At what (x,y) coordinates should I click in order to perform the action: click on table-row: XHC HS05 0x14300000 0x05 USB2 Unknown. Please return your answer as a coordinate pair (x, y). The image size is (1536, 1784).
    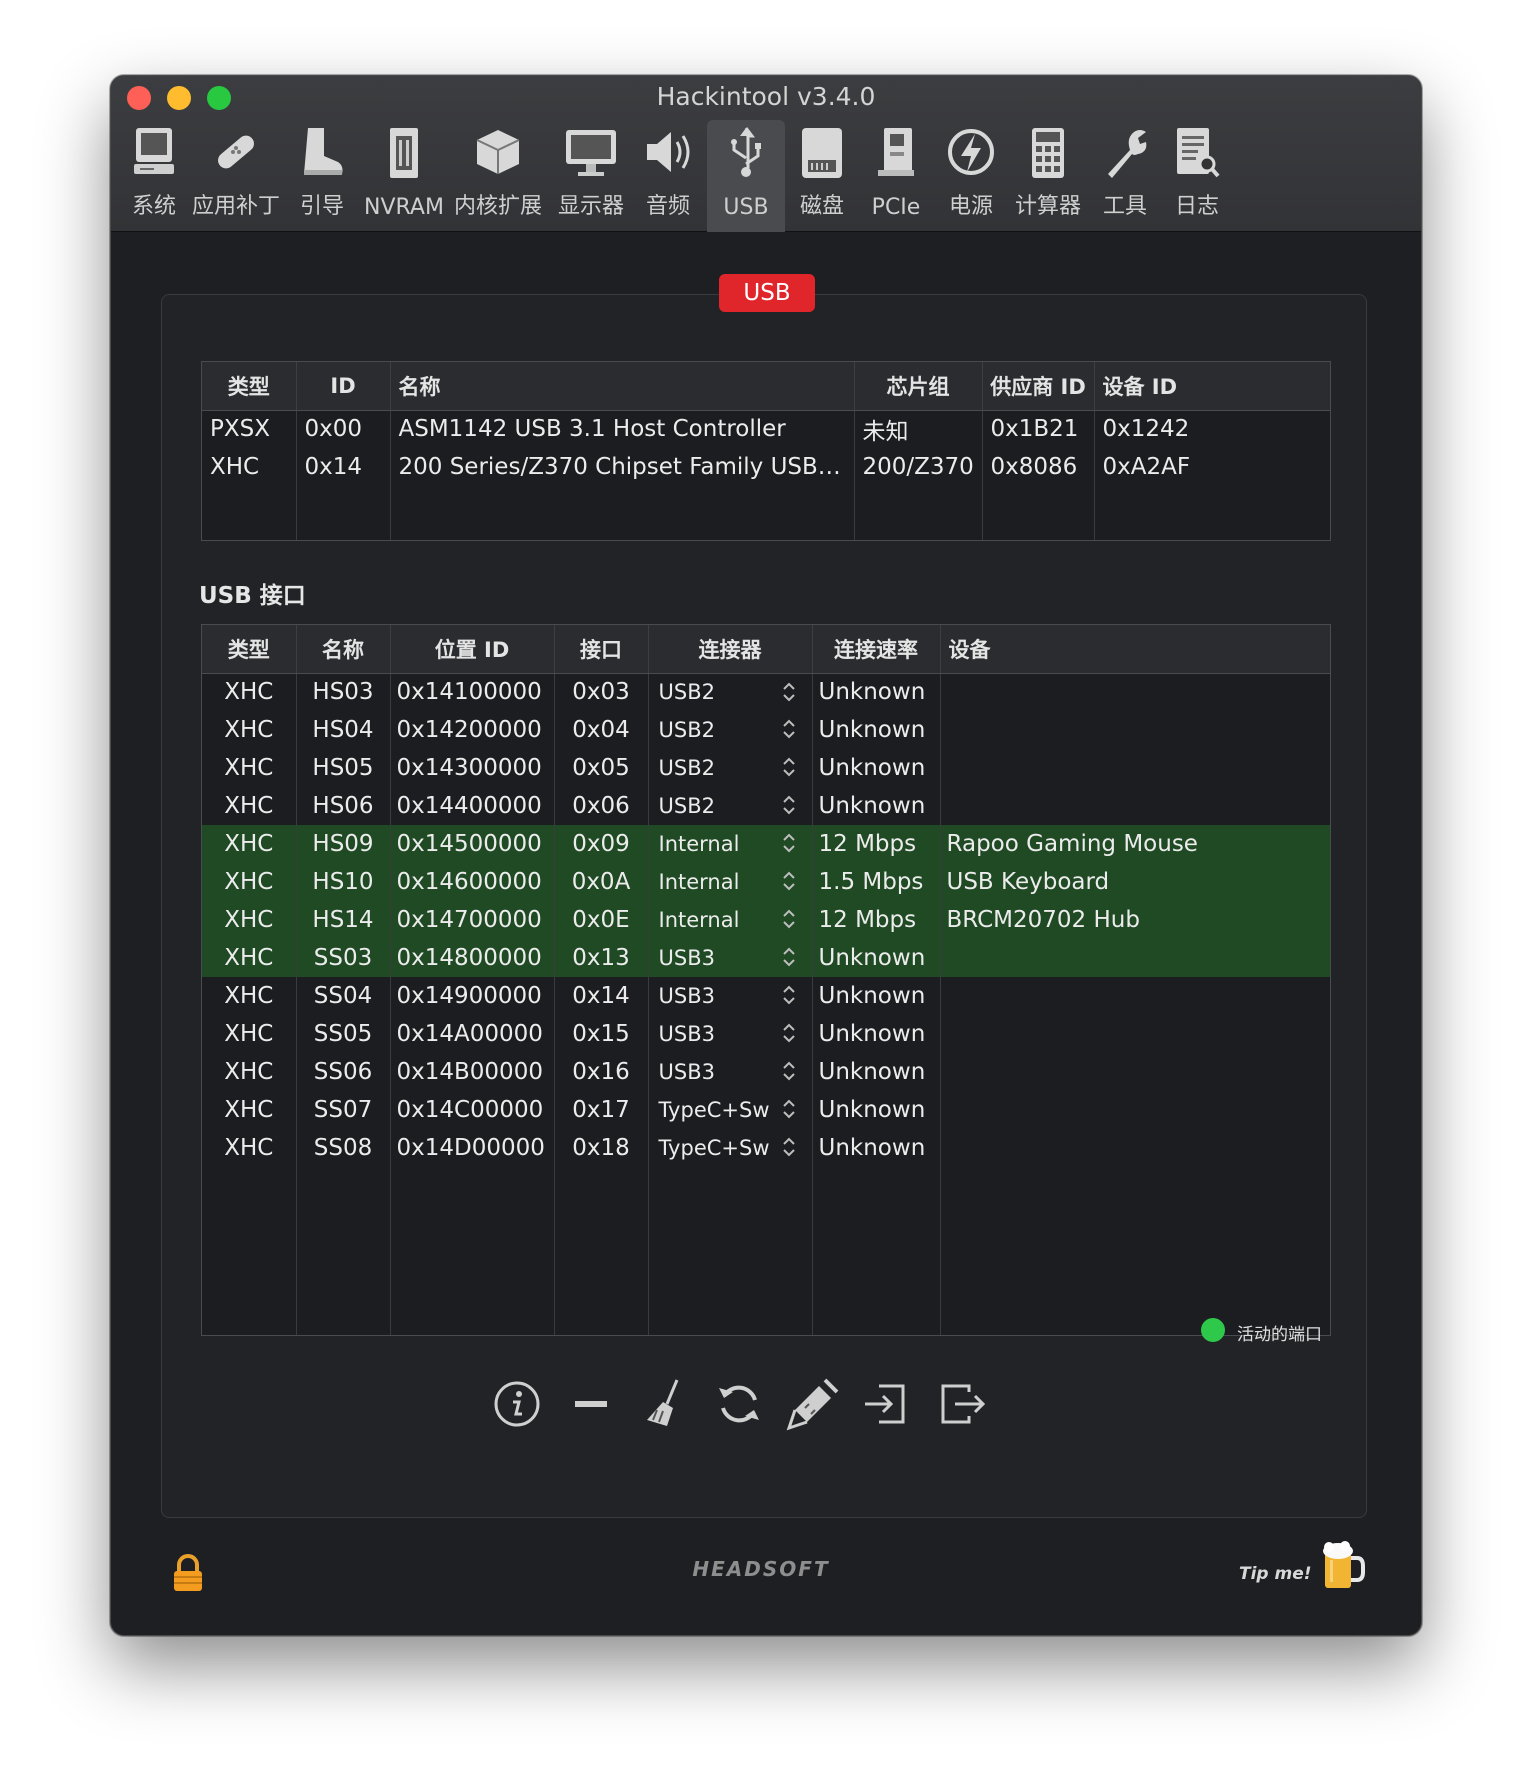
    Looking at the image, I should click on (766, 768).